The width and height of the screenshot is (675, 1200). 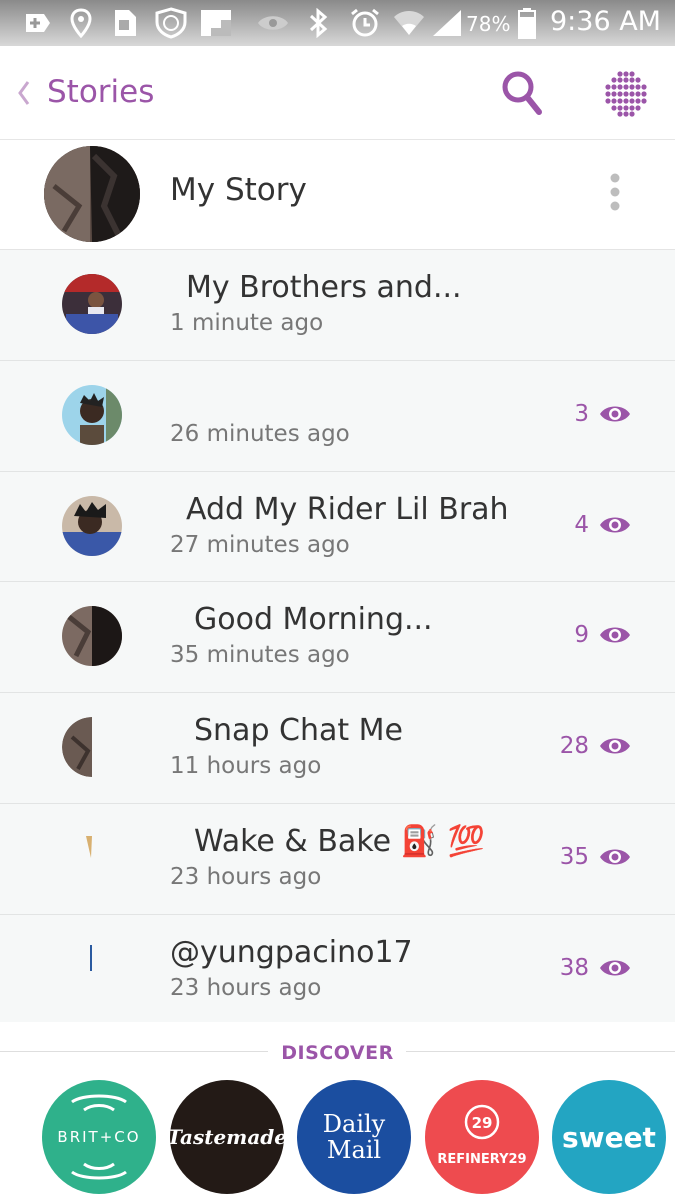 I want to click on discover-label: DISCOVER, so click(x=337, y=1053).